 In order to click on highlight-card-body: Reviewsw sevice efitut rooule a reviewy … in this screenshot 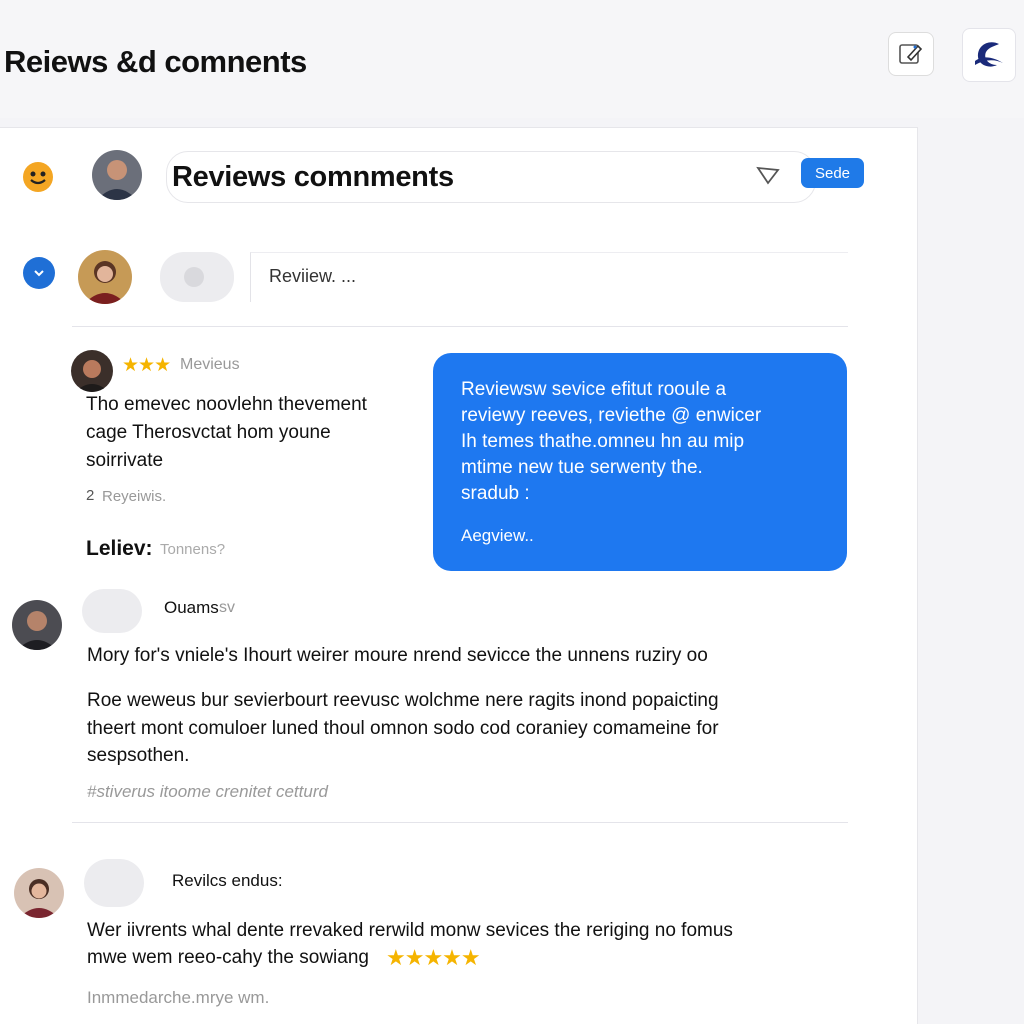, I will do `click(646, 442)`.